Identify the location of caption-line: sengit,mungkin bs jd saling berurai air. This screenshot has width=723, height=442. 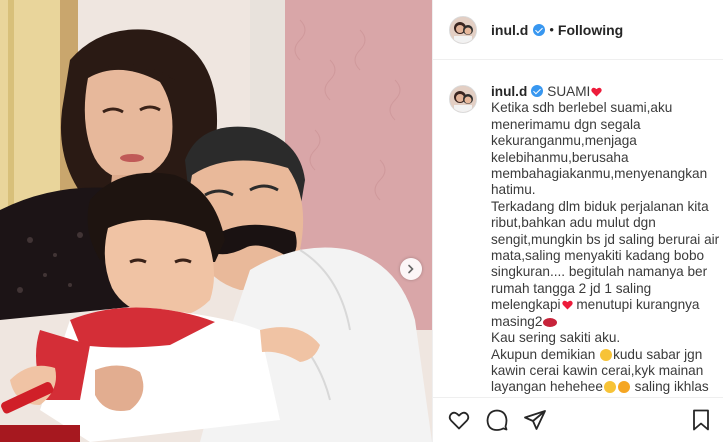
(605, 239).